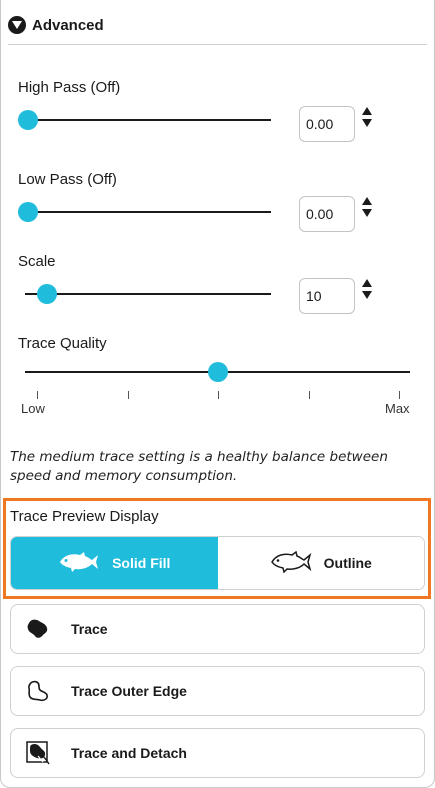 This screenshot has height=788, width=435. I want to click on fish-solid-icon, so click(79, 563).